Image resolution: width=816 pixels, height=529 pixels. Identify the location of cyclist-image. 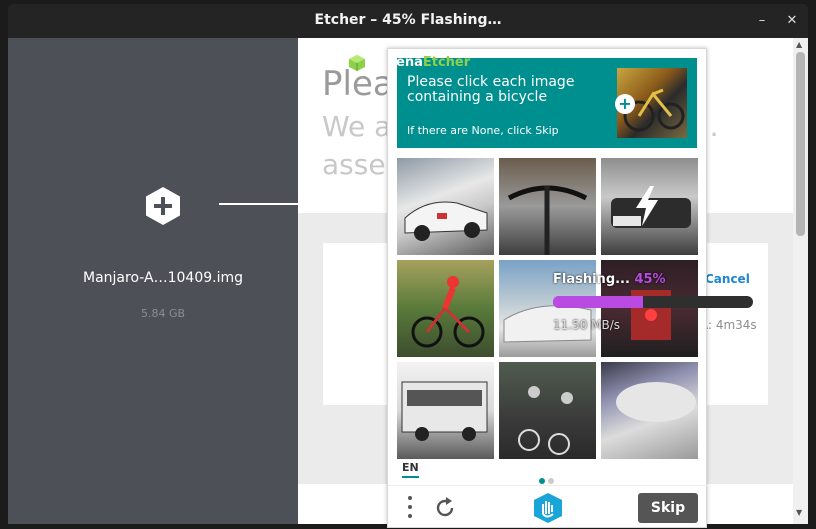
(448, 312).